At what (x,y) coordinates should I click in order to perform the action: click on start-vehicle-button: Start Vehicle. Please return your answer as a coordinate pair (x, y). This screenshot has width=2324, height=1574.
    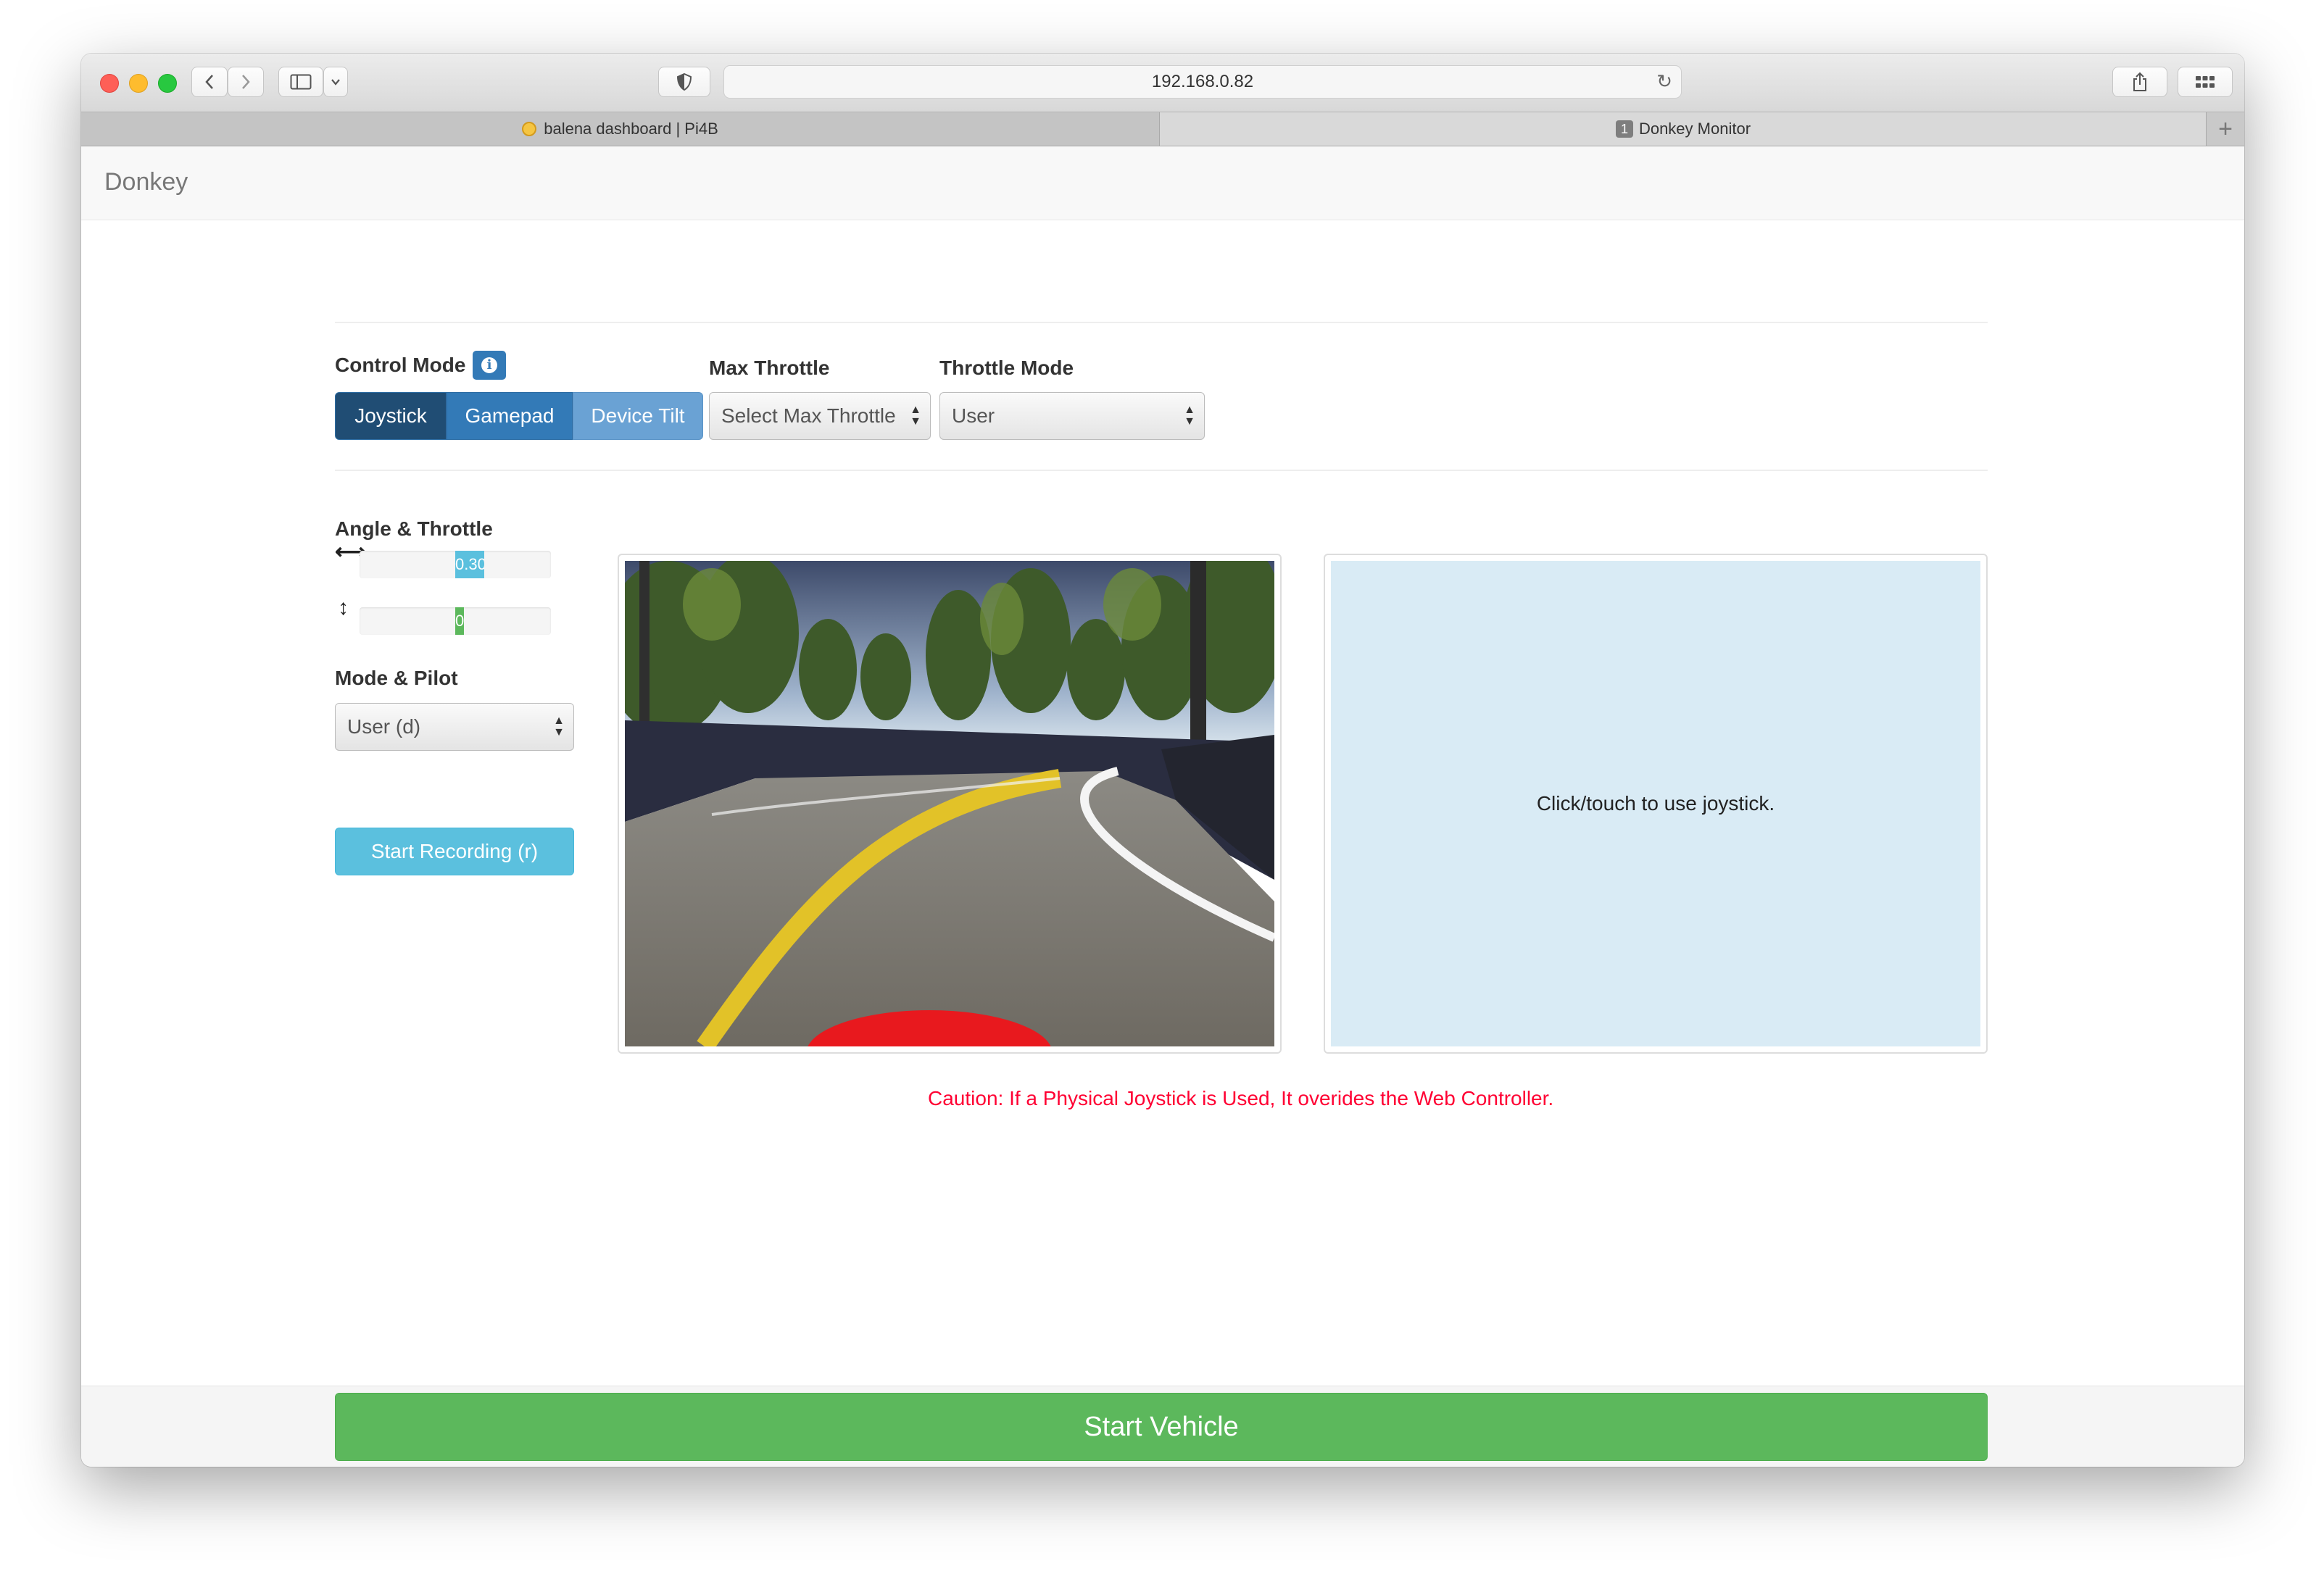
    Looking at the image, I should click on (1161, 1427).